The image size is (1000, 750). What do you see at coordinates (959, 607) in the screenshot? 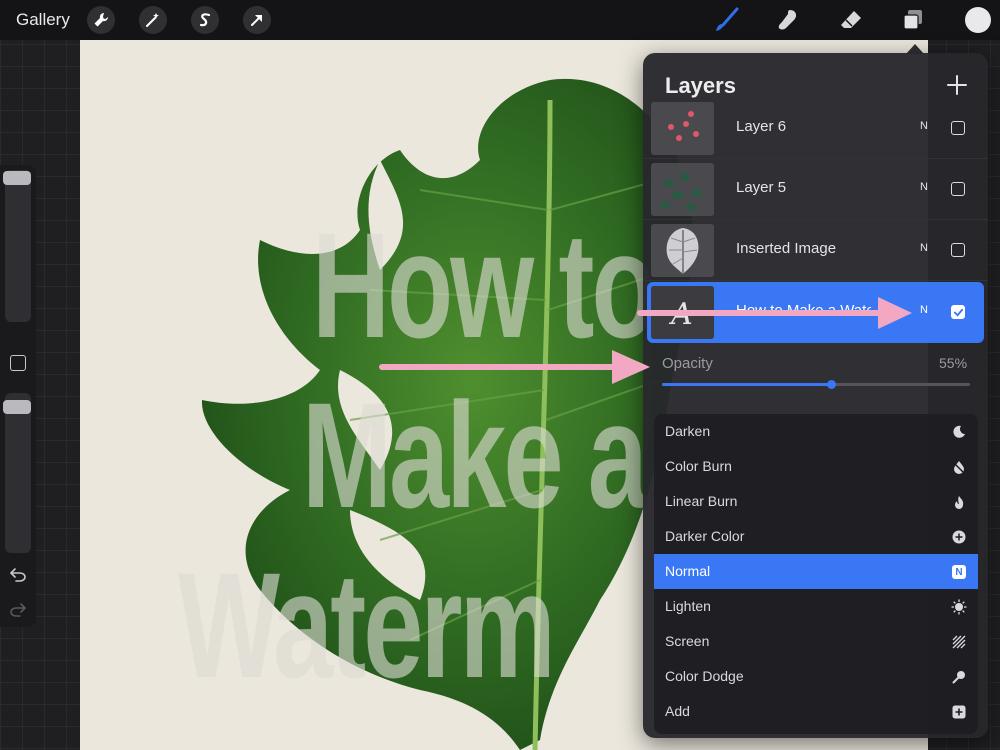
I see `sun-icon` at bounding box center [959, 607].